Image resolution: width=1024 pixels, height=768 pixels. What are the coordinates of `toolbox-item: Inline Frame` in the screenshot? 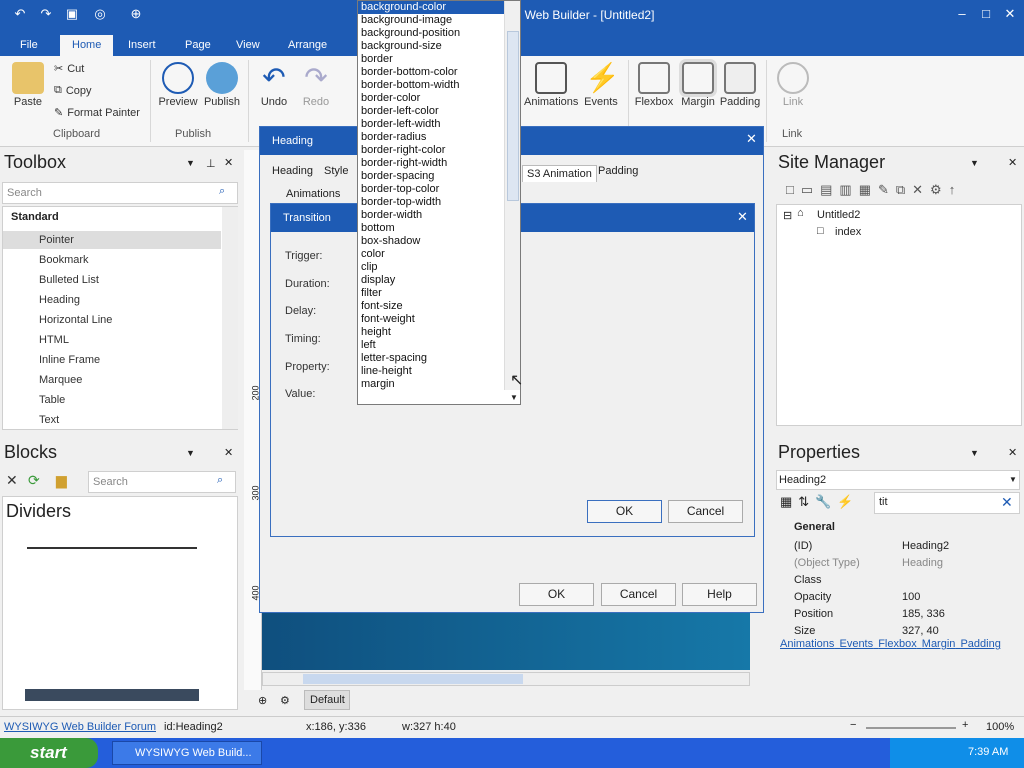 It's located at (69, 360).